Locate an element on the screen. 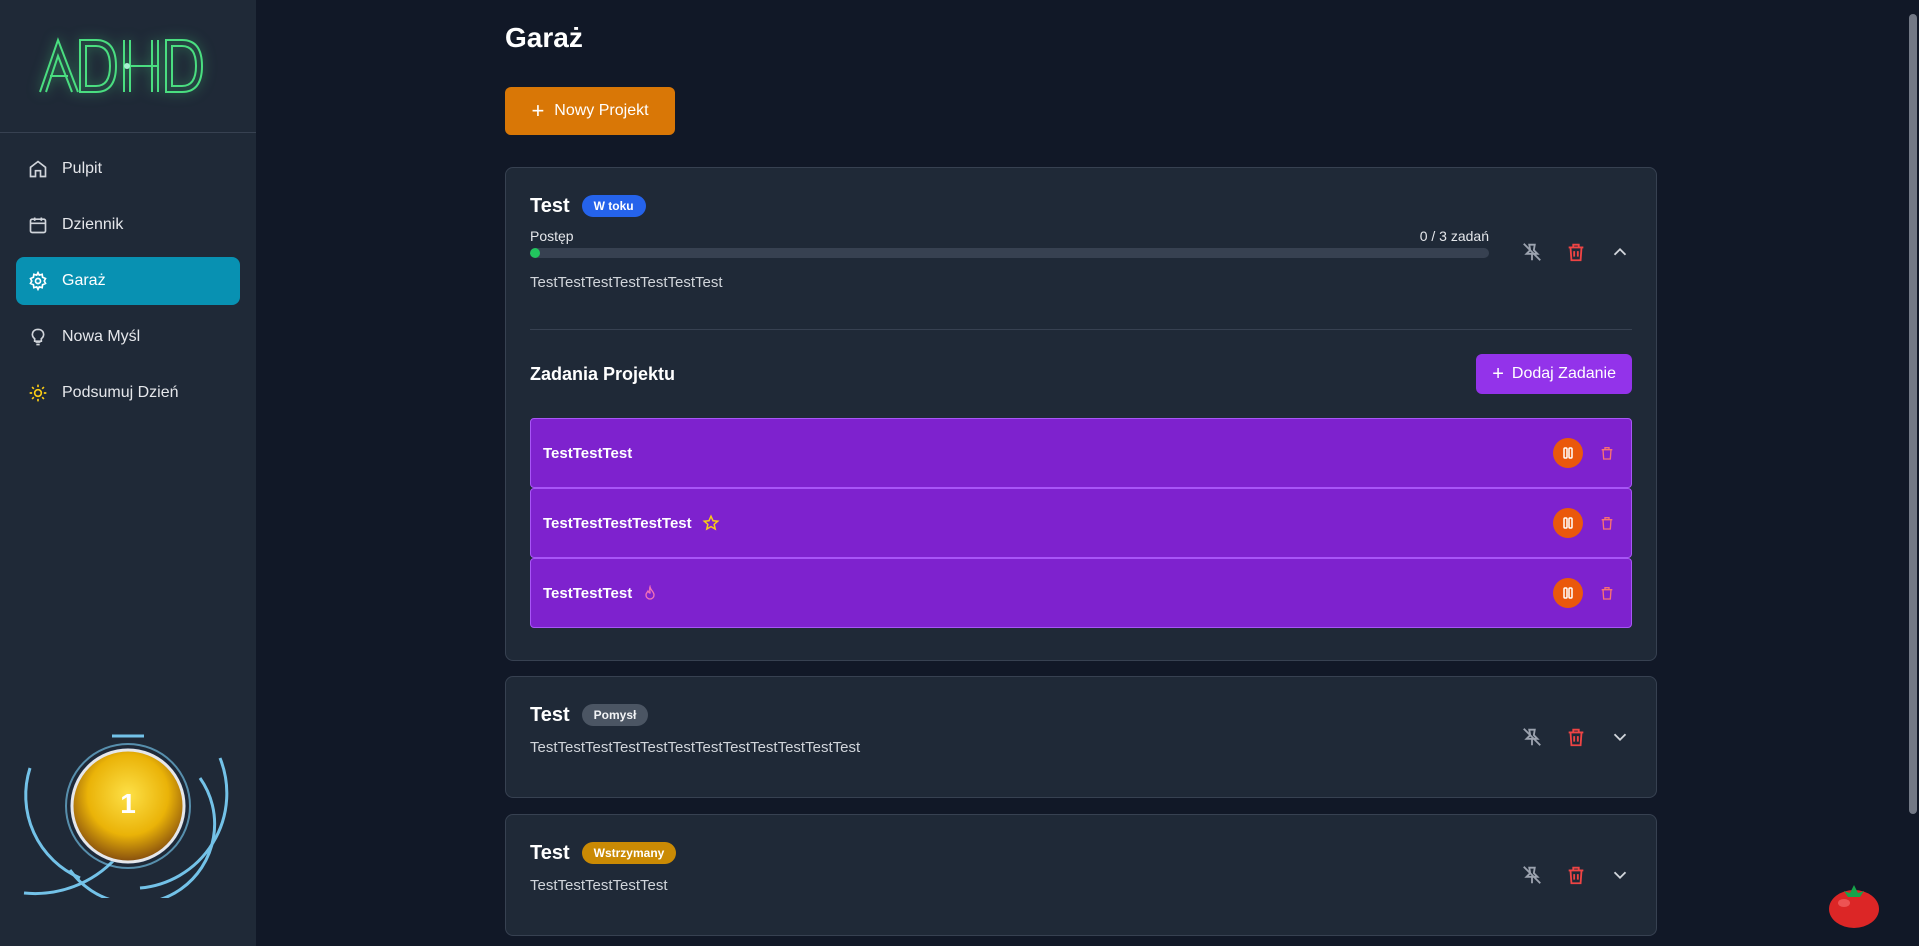 The width and height of the screenshot is (1919, 946). sidebar-item-pulpit: Pulpit is located at coordinates (128, 169).